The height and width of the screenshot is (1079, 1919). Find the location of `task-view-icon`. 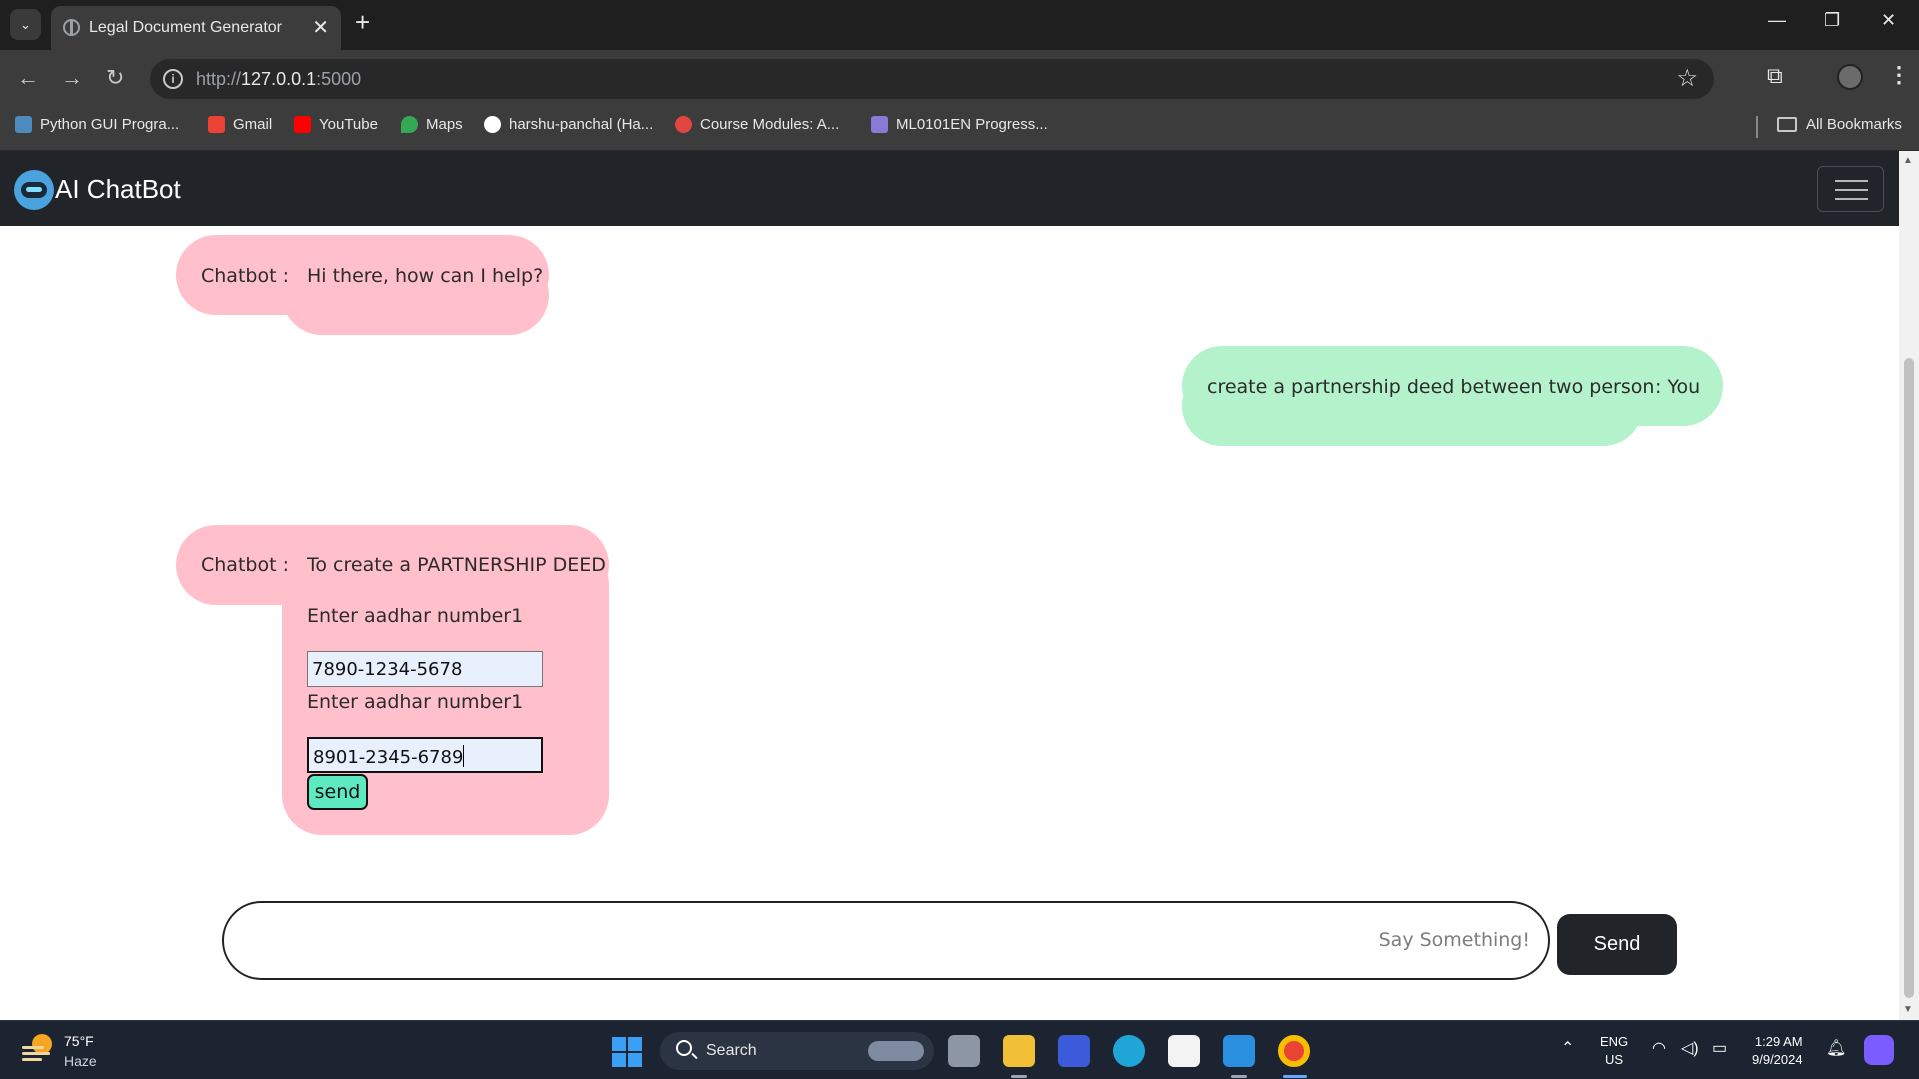

task-view-icon is located at coordinates (964, 1051).